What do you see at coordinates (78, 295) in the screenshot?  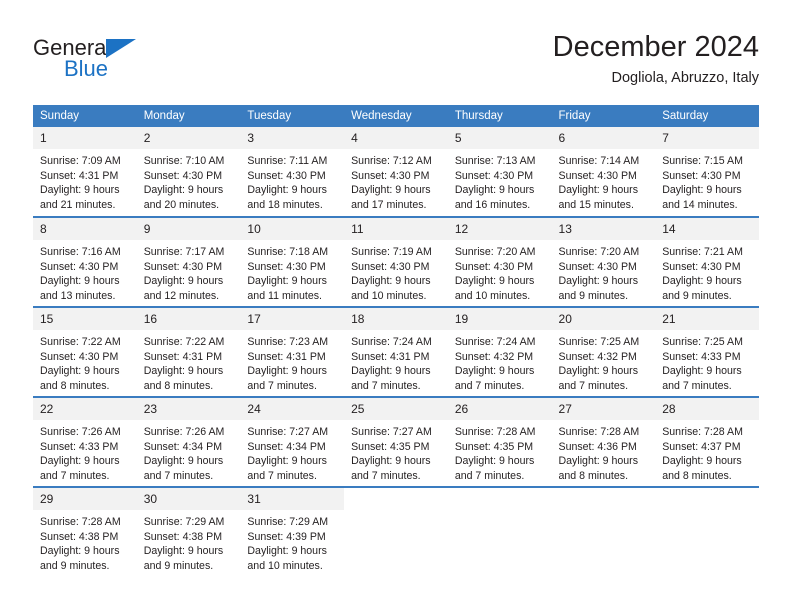 I see `daylight-text-line2: and 13 minutes.` at bounding box center [78, 295].